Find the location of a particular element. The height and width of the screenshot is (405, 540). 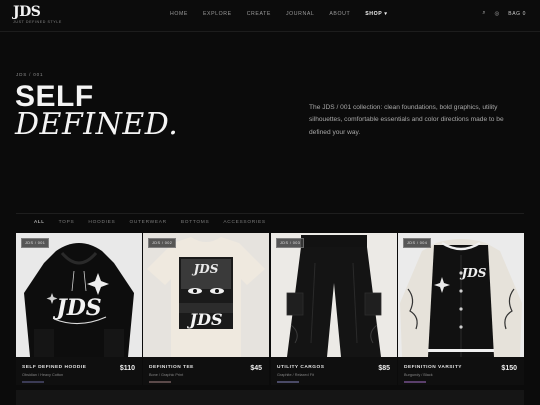

product-name: DEFINITION TEE is located at coordinates (171, 367).